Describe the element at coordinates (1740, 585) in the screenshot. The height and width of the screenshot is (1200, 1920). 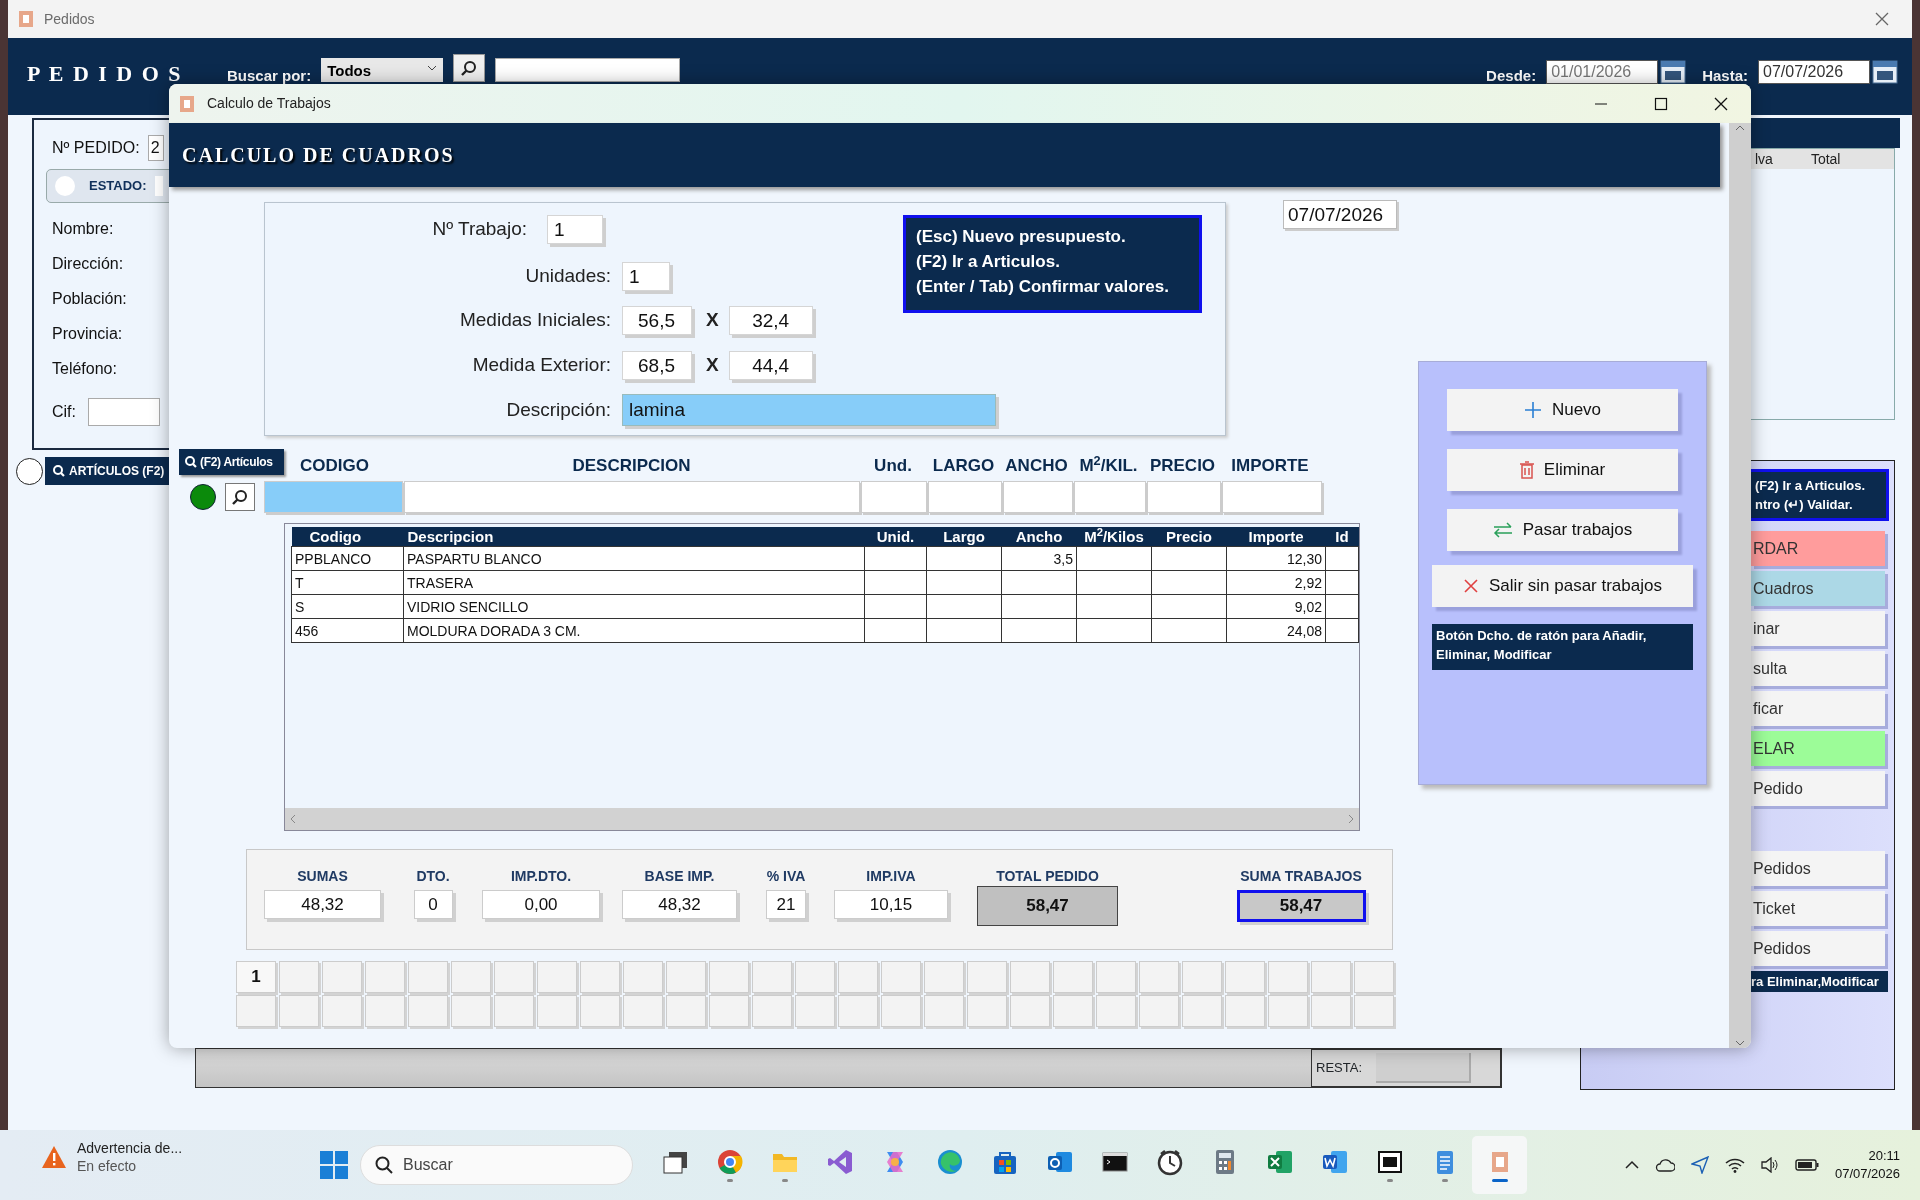
I see `scrollbar` at that location.